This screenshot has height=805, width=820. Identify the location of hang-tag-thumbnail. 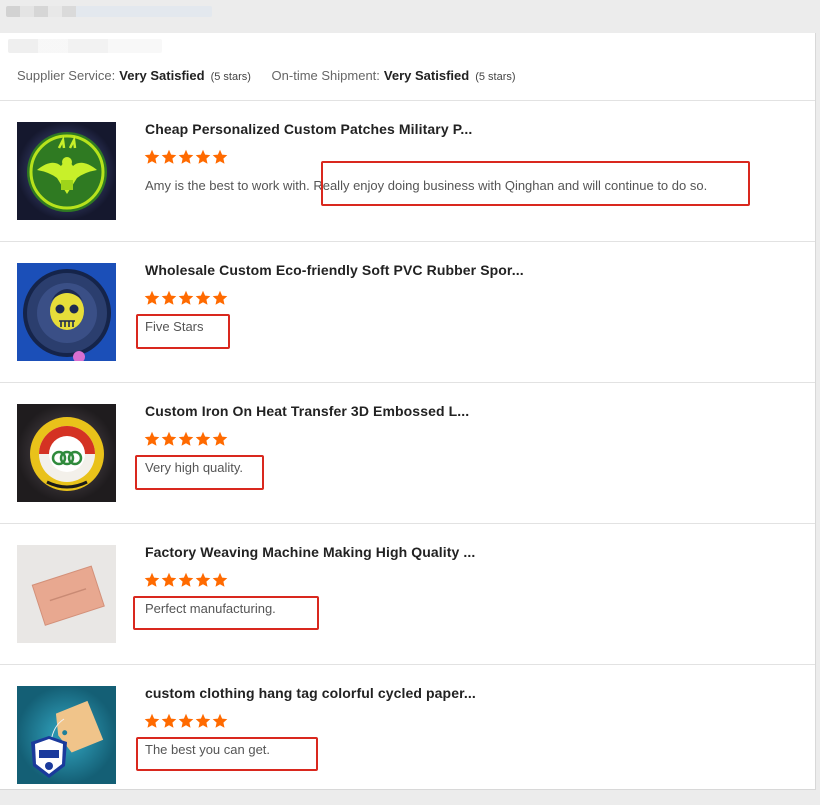
(66, 735).